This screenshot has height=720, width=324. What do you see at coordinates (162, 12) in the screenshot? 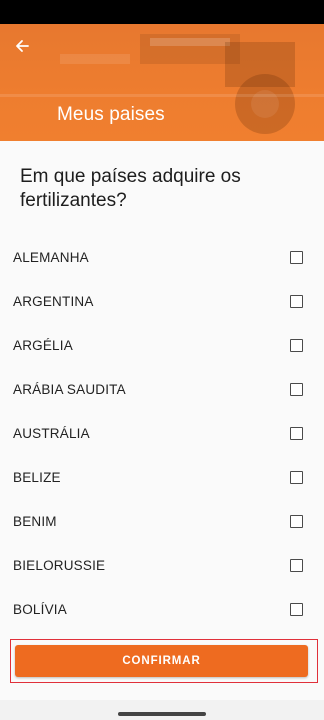
I see `status-bar` at bounding box center [162, 12].